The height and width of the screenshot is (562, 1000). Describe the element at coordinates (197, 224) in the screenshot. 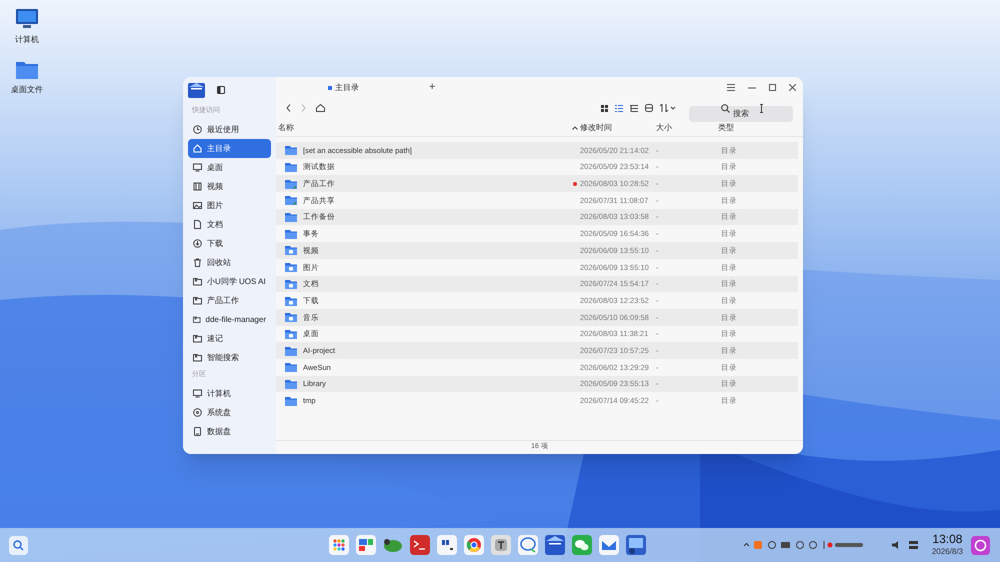

I see `document-icon` at that location.